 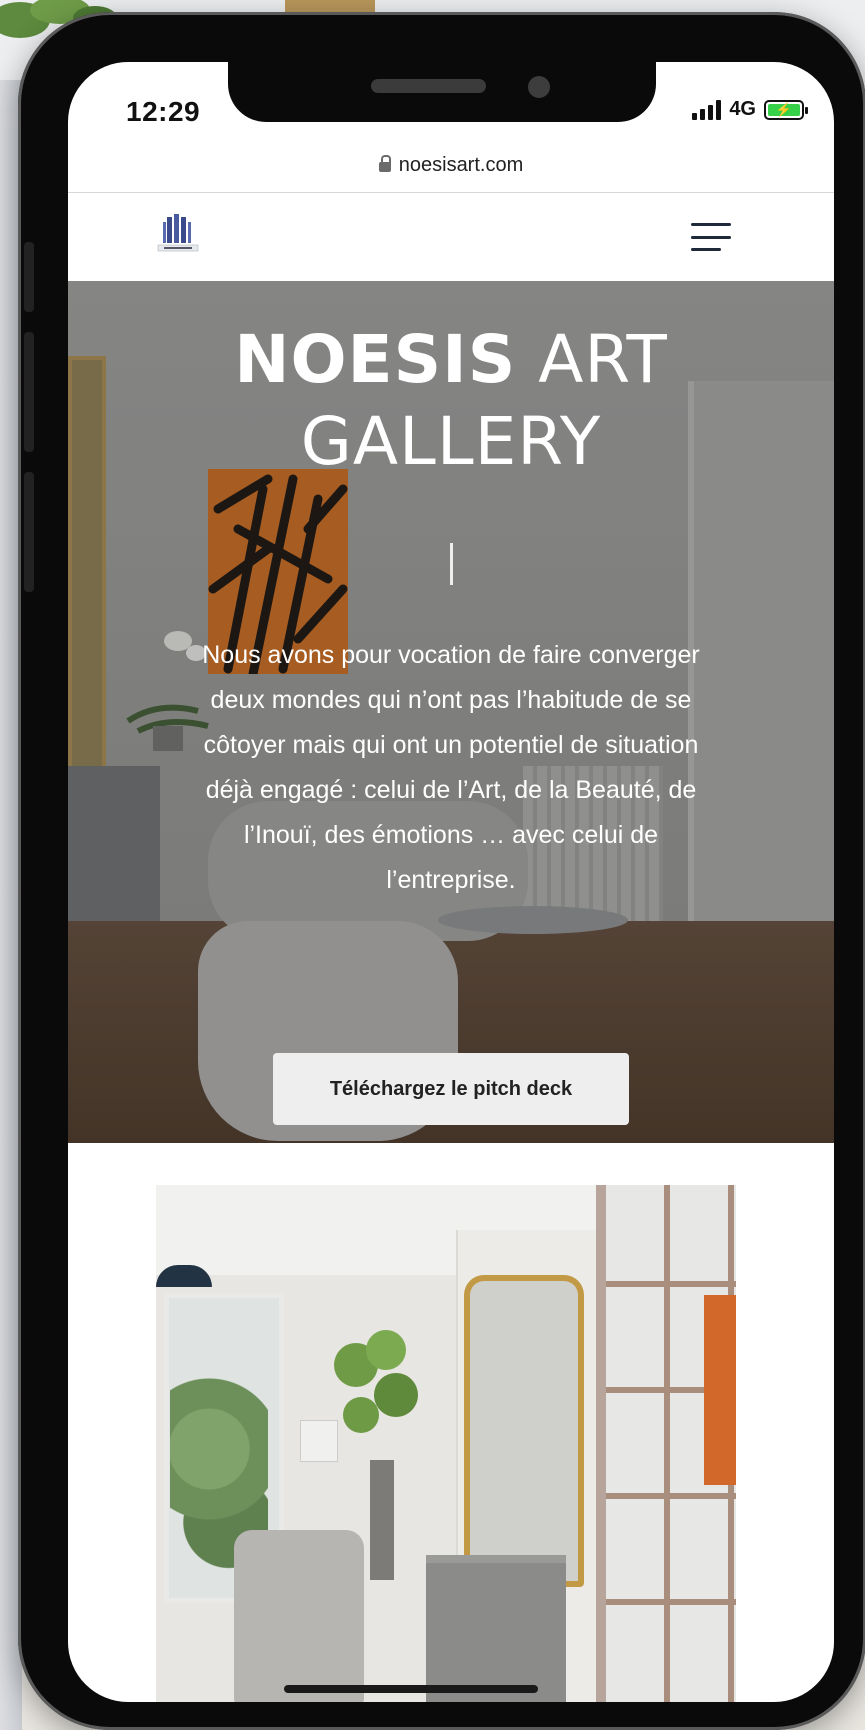 What do you see at coordinates (375, 359) in the screenshot?
I see `hero-title-bold: NOESIS` at bounding box center [375, 359].